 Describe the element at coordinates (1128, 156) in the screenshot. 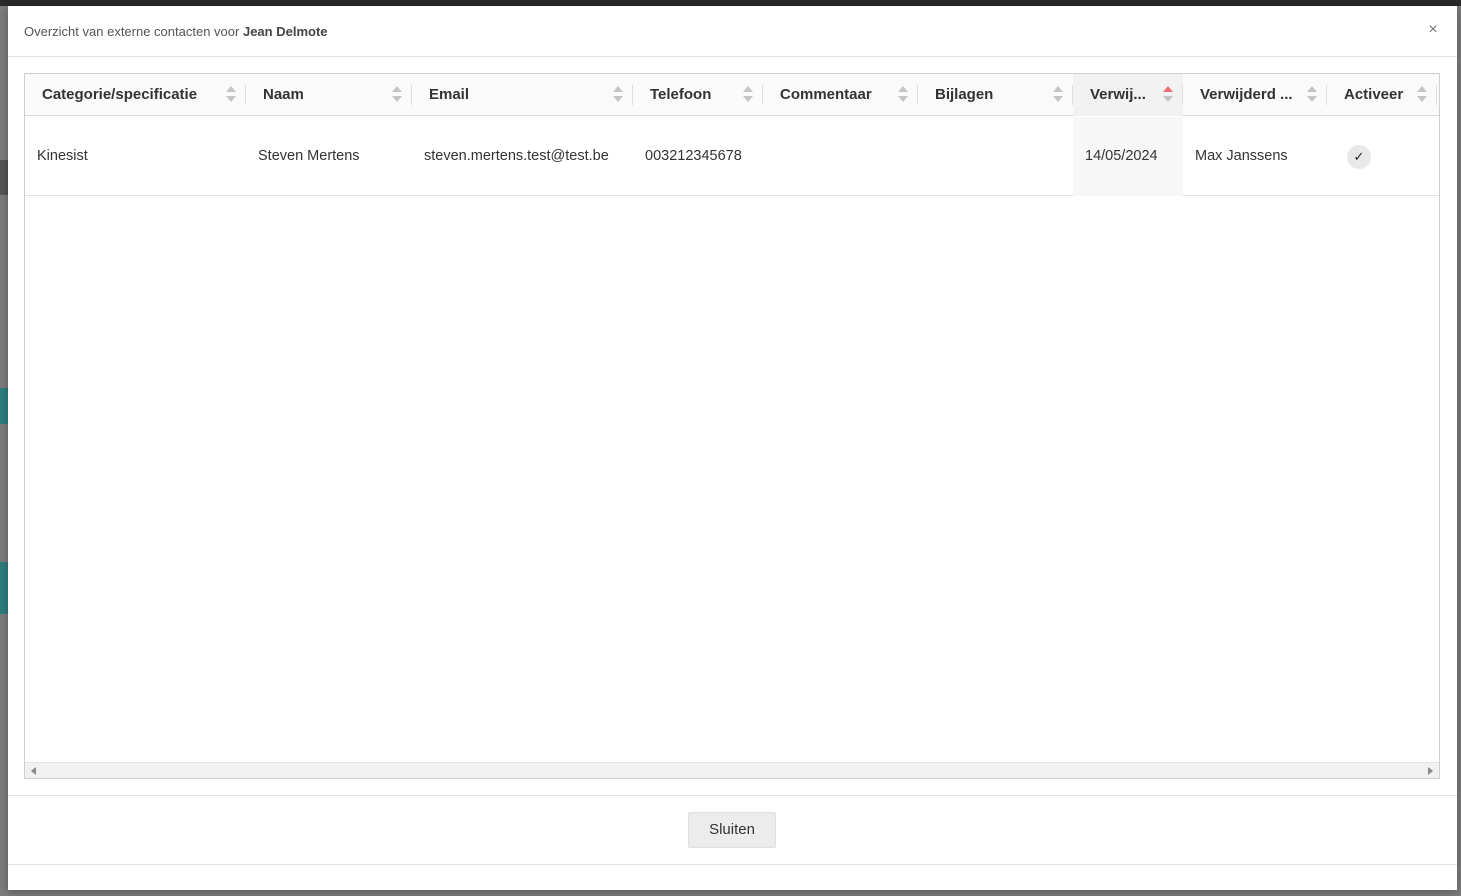

I see `cell-deleted-on: 14/05/2024` at that location.